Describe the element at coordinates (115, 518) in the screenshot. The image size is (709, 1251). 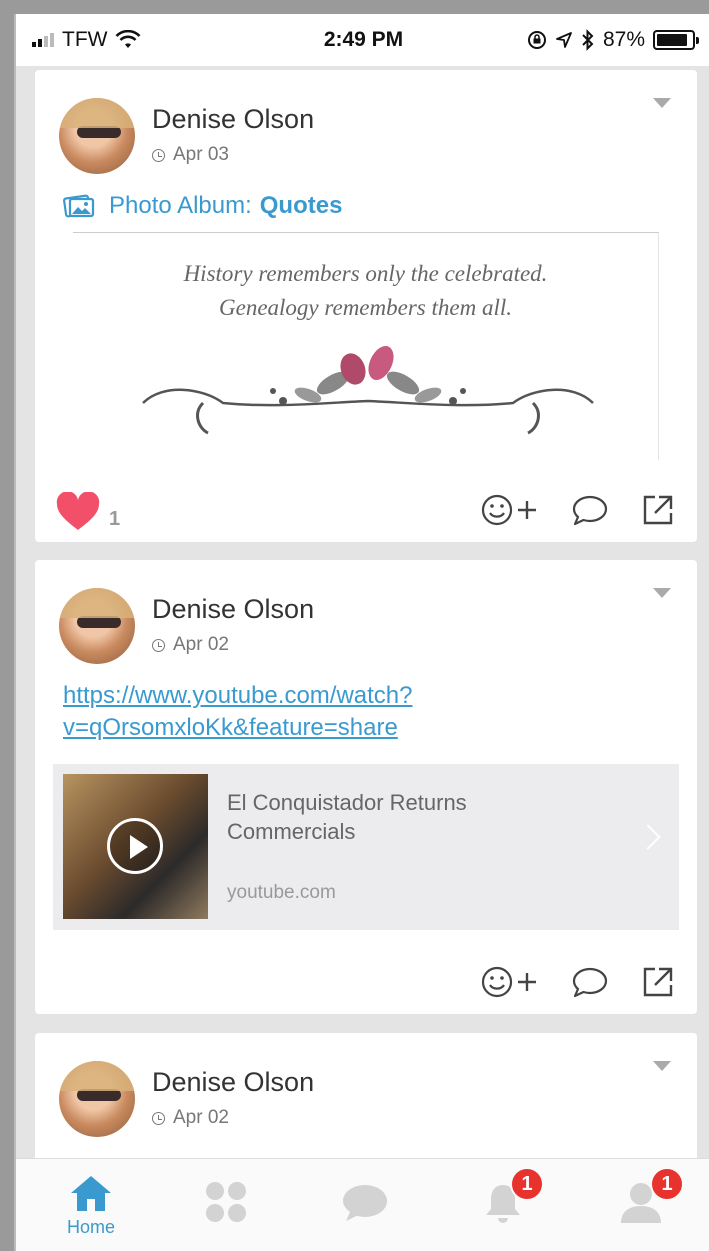
I see `like-count: 1` at that location.